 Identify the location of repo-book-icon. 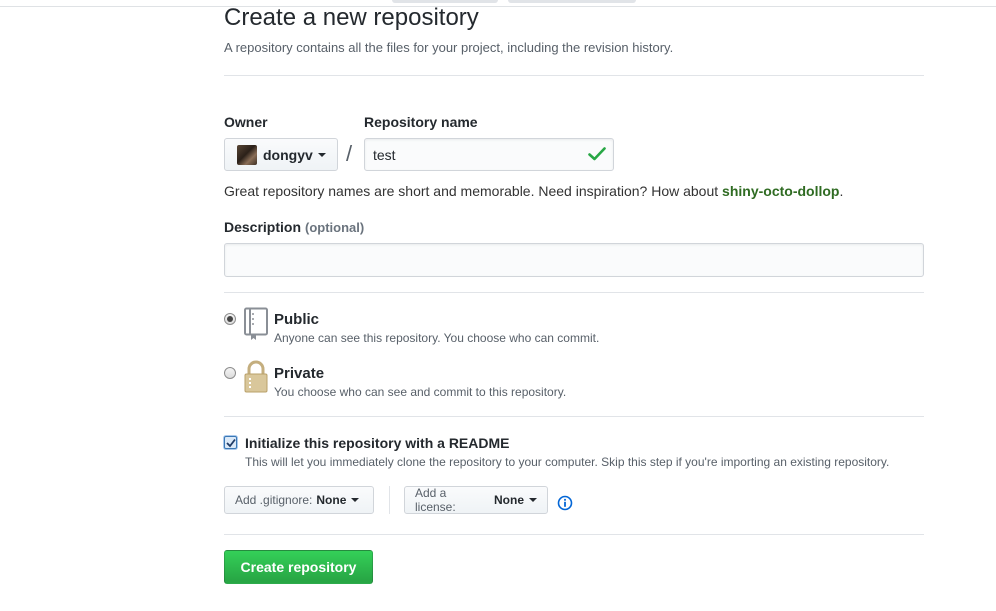
(256, 323).